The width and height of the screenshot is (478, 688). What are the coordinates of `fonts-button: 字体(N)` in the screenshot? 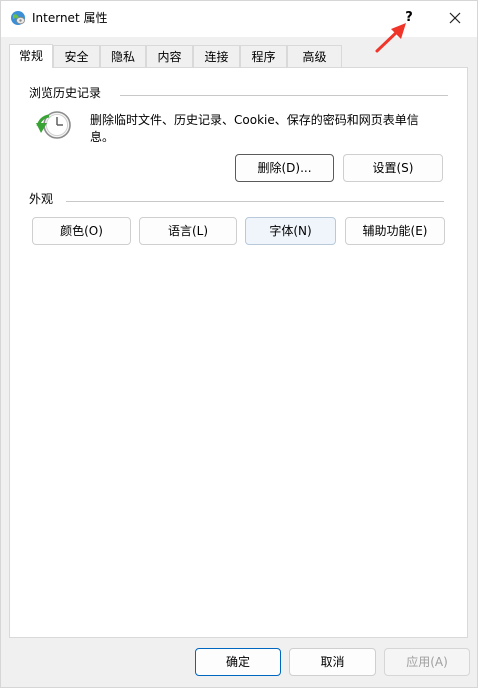 It's located at (290, 231).